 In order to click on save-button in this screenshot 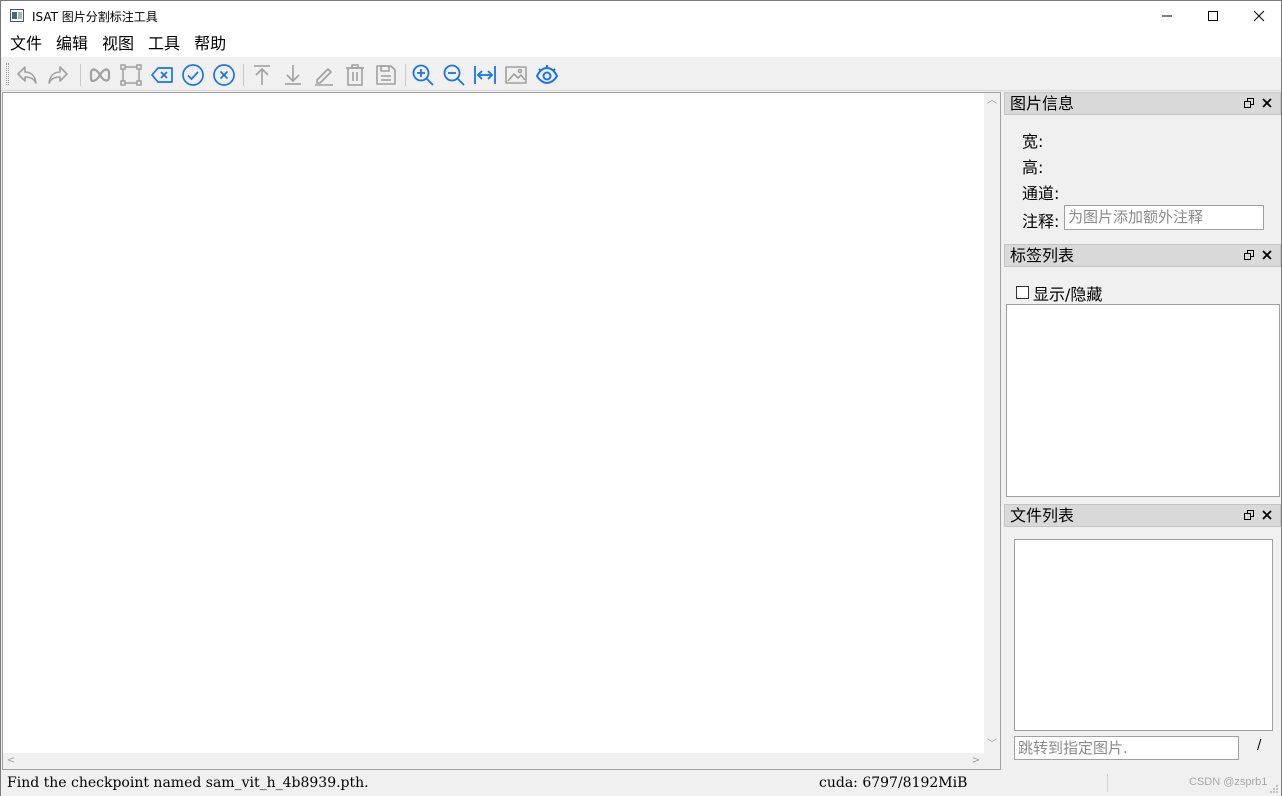, I will do `click(386, 75)`.